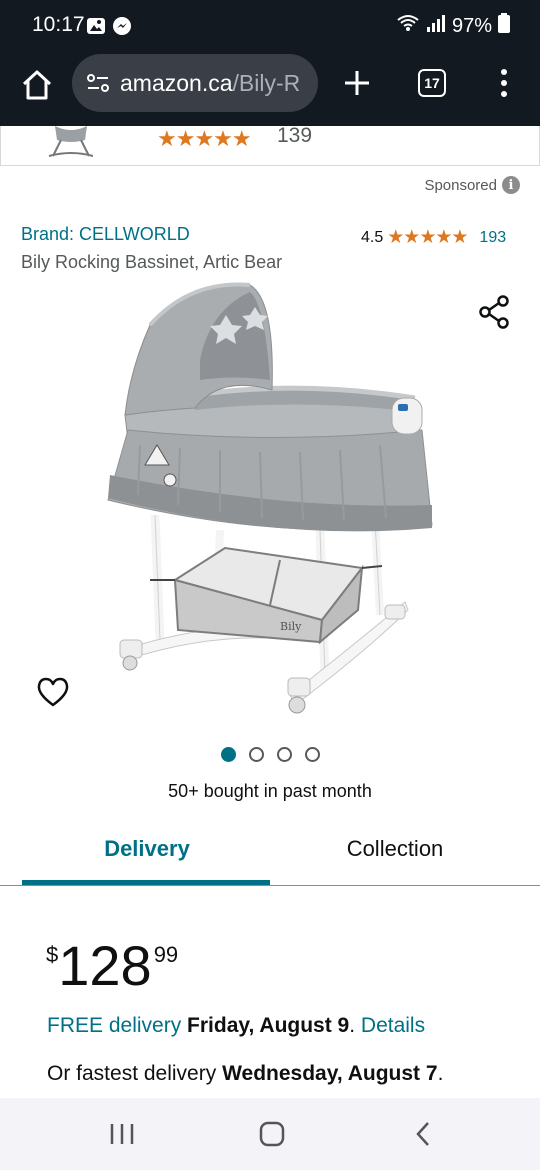 The height and width of the screenshot is (1170, 540). I want to click on previous-review-count: 139, so click(294, 136).